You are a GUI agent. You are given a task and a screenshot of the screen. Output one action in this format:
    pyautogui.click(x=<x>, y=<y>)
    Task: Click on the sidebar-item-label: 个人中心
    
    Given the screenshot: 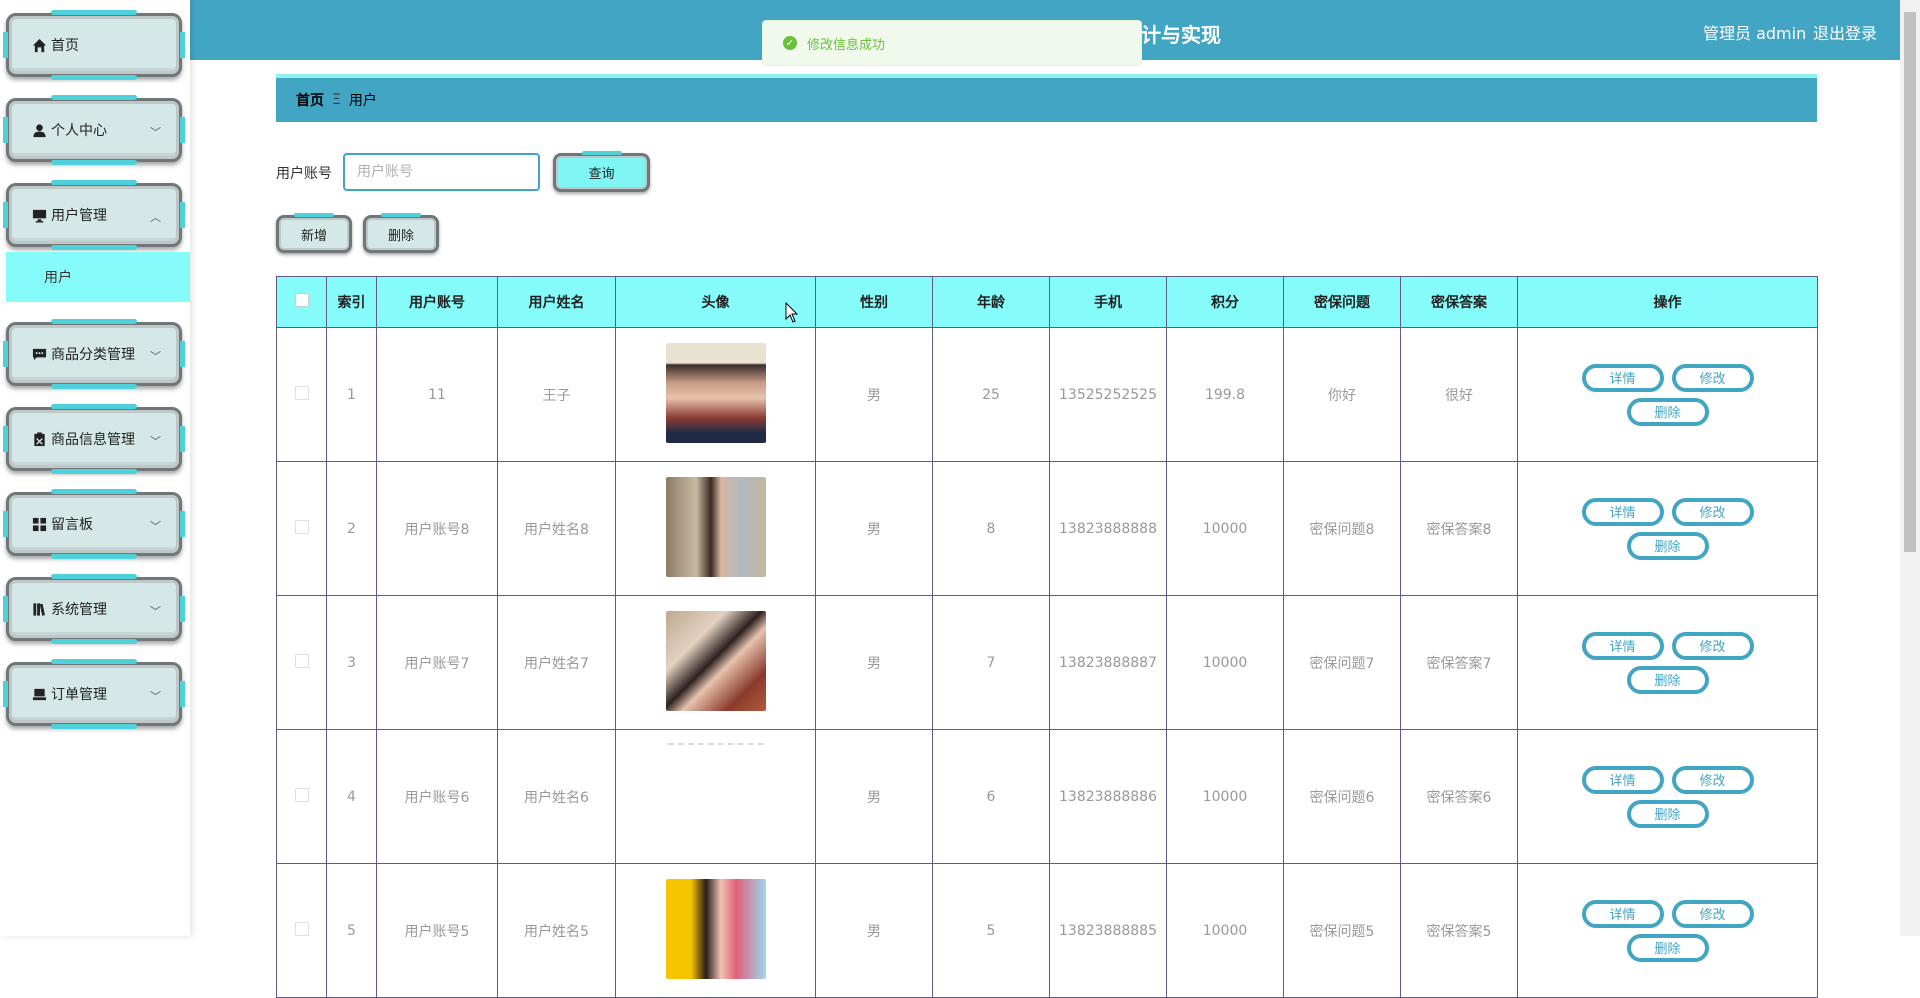 What is the action you would take?
    pyautogui.click(x=79, y=131)
    